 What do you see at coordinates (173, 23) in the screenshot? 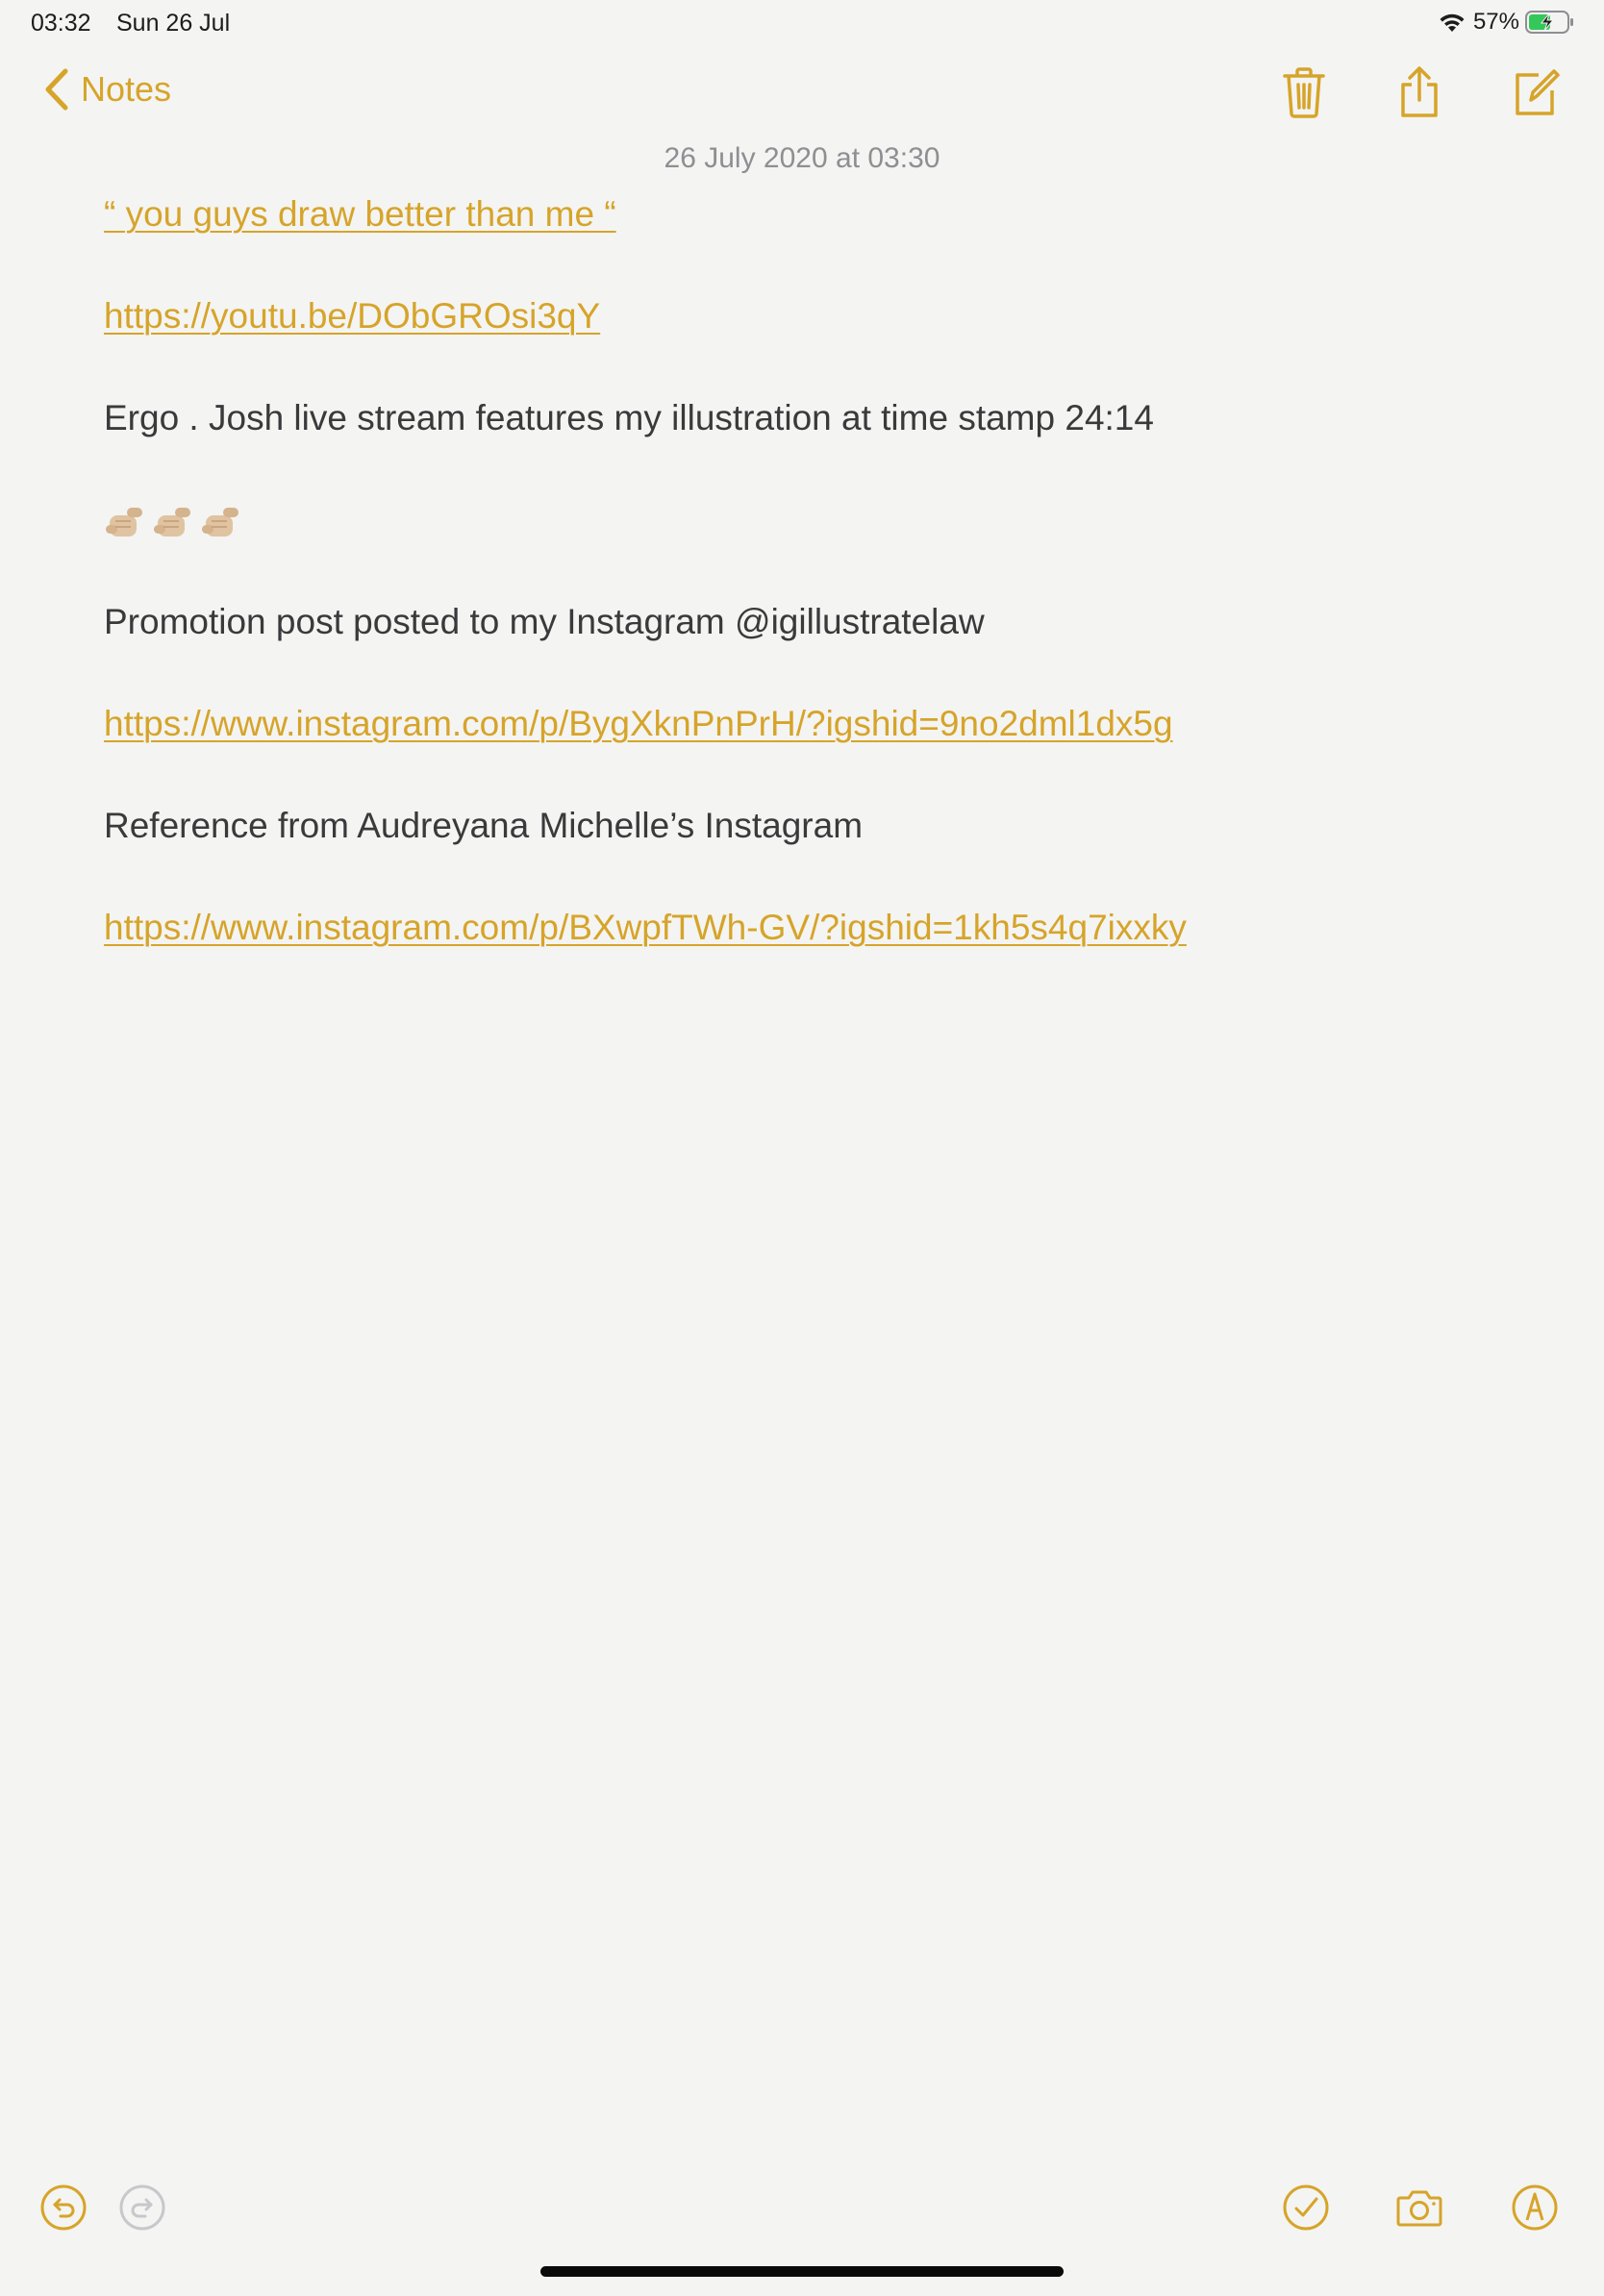
I see `status-date: Sun 26 Jul` at bounding box center [173, 23].